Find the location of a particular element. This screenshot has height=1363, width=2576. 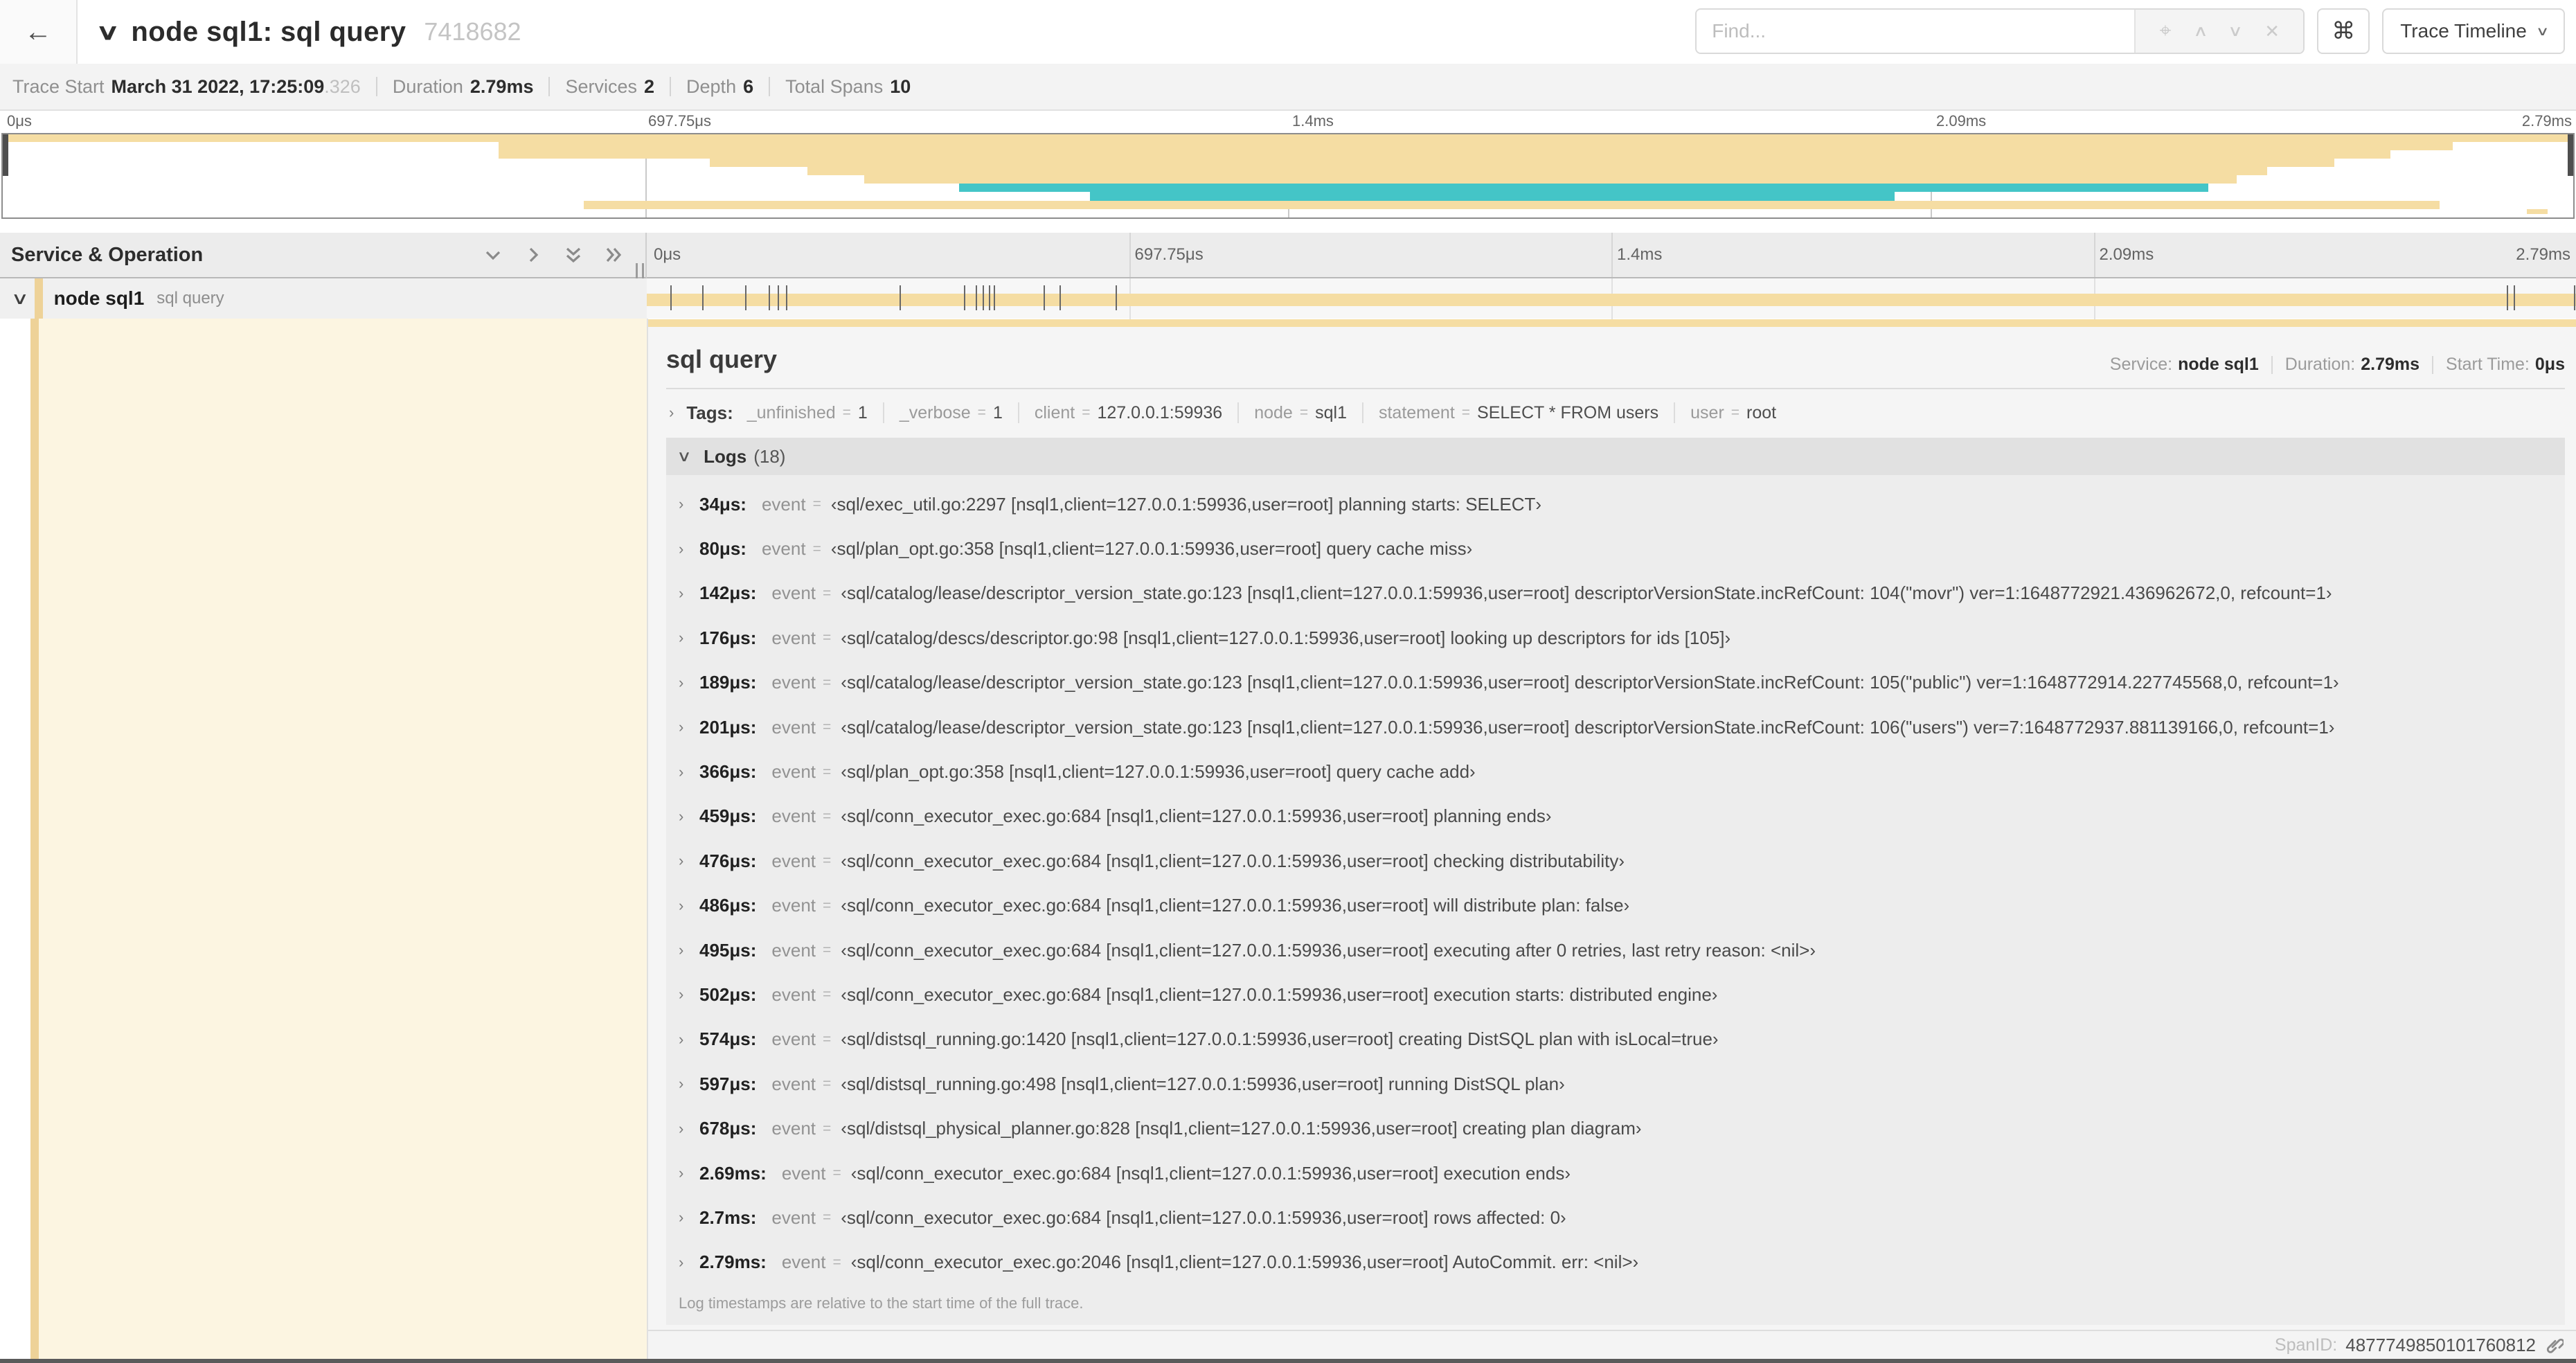

log-timestamp: 495μs: is located at coordinates (728, 950).